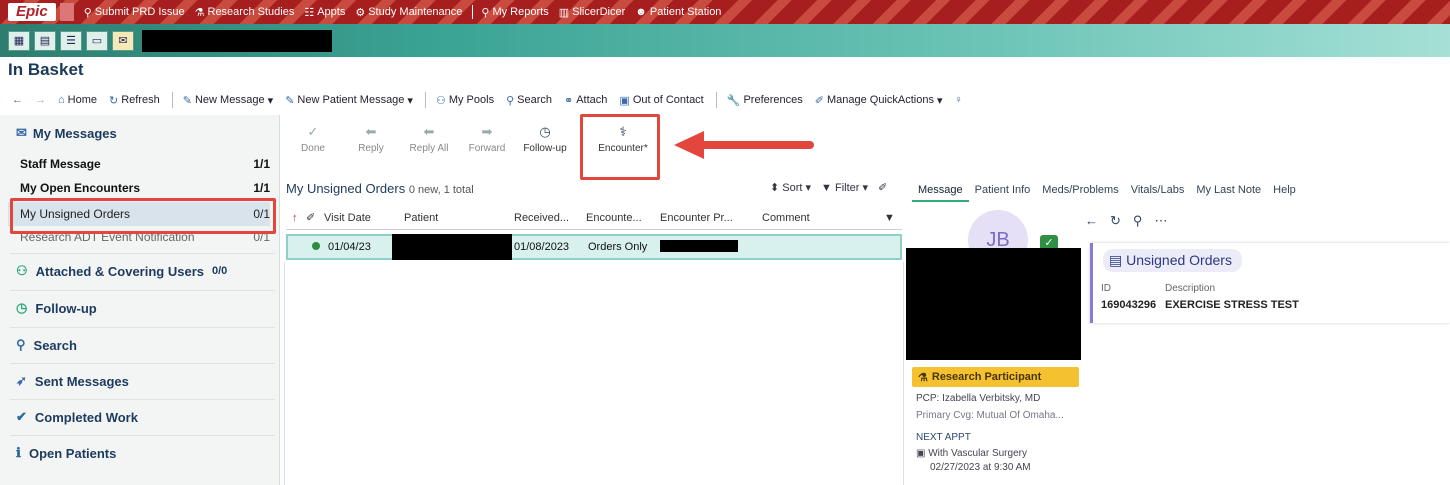  I want to click on search-section: ⚲ Search, so click(142, 344).